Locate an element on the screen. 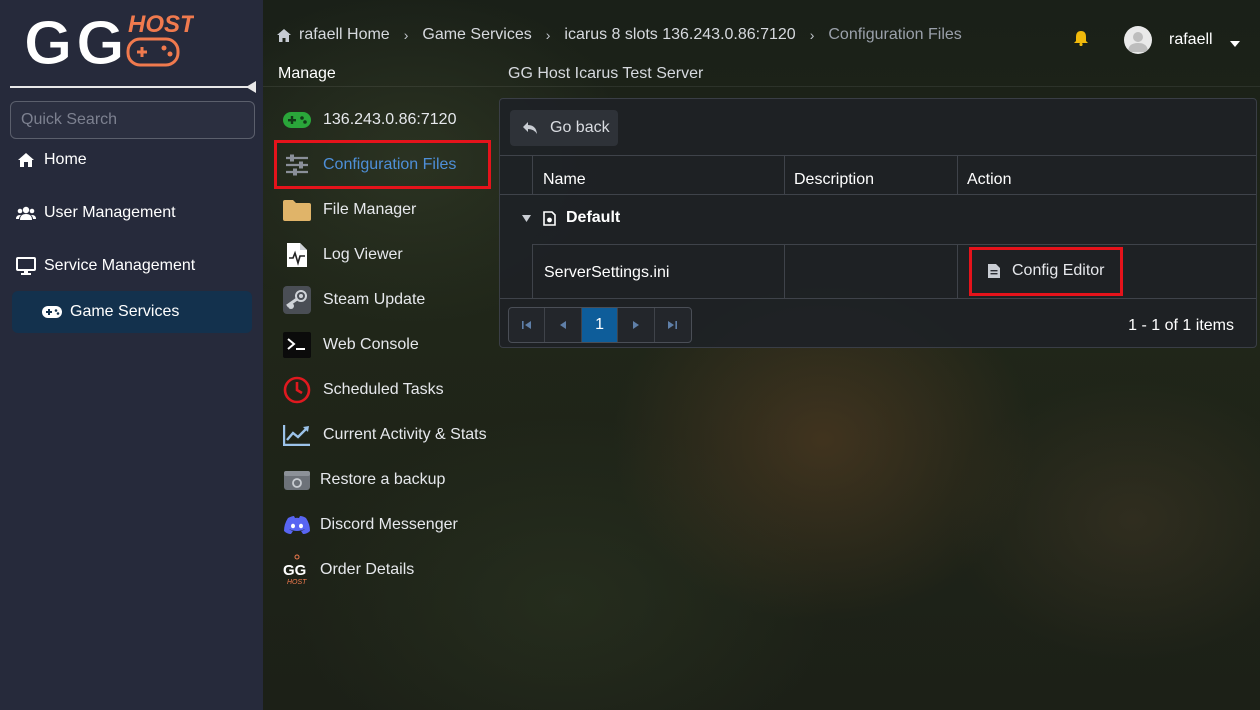 This screenshot has height=710, width=1260. terminal-icon is located at coordinates (297, 345).